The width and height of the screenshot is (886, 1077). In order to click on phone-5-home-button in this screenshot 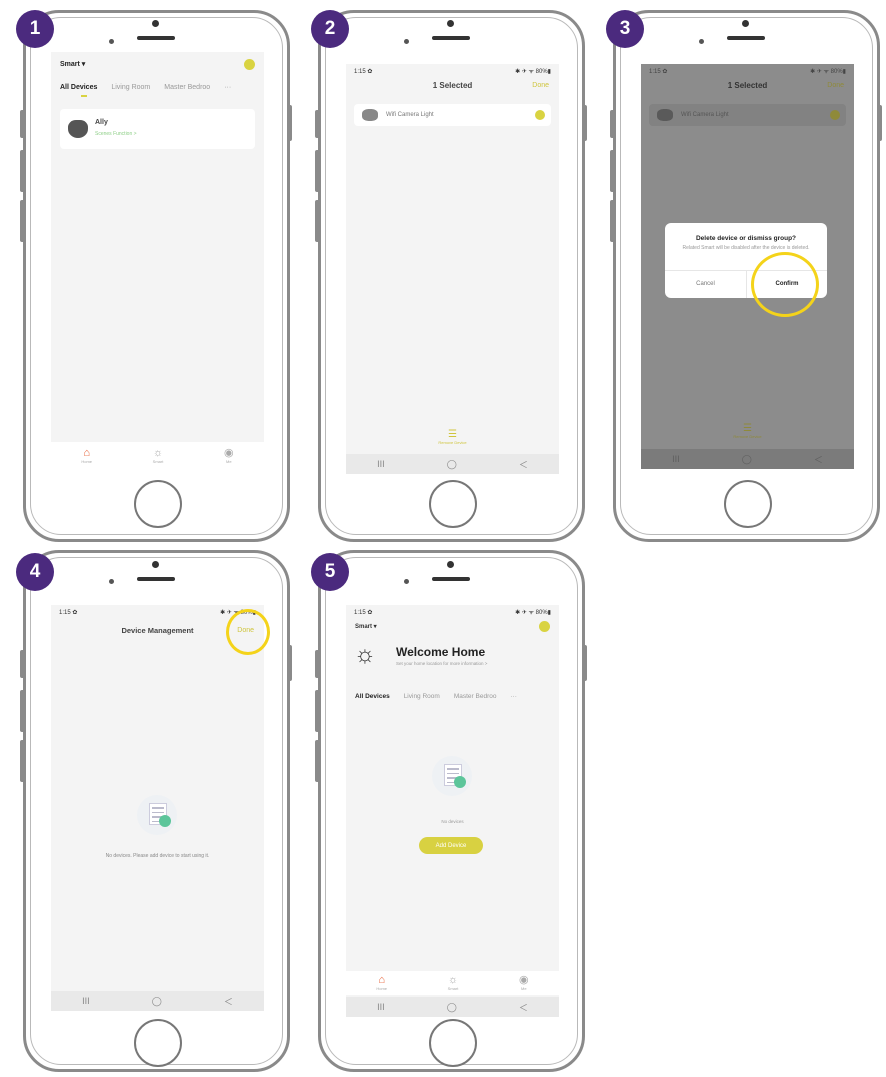, I will do `click(453, 1043)`.